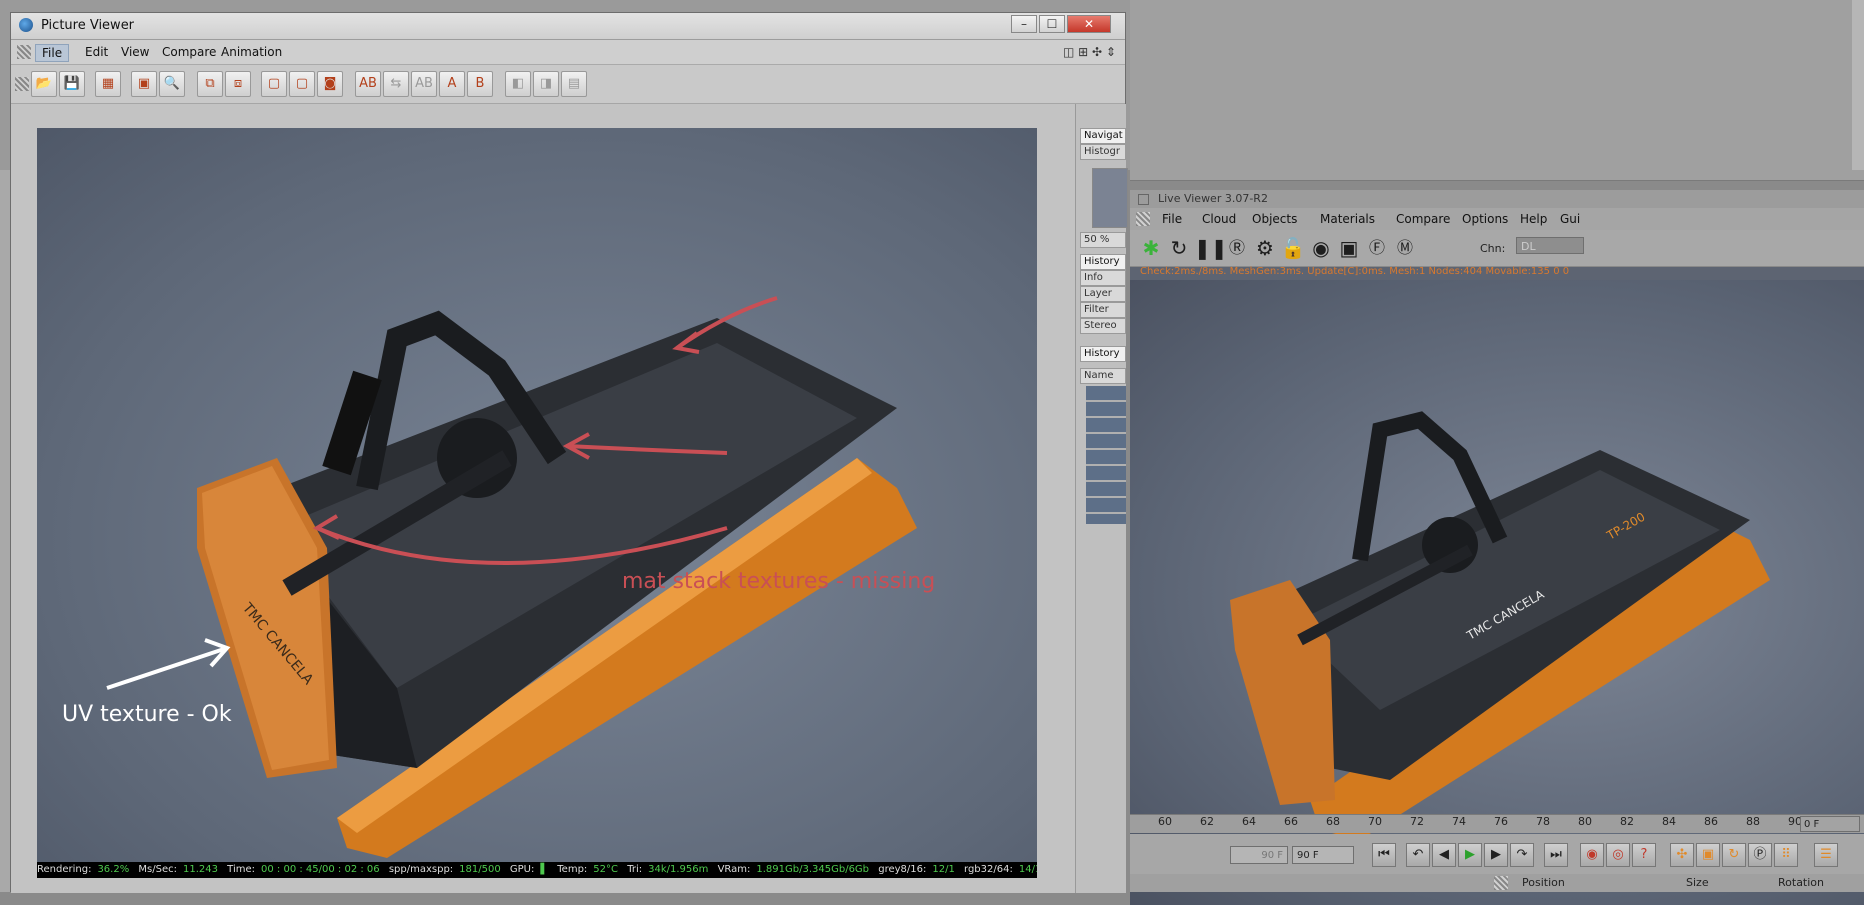 The image size is (1864, 905). What do you see at coordinates (1830, 824) in the screenshot?
I see `current-frame-field: 0 F` at bounding box center [1830, 824].